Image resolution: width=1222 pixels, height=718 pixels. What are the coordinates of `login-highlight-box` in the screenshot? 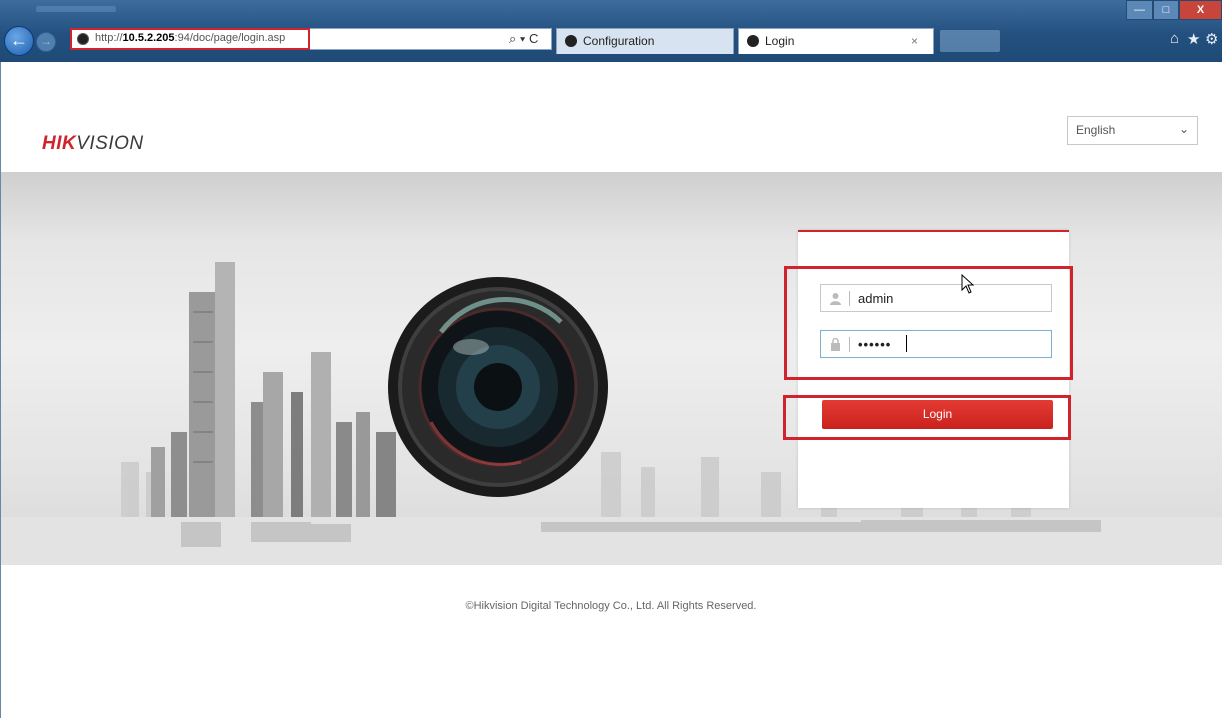 It's located at (927, 417).